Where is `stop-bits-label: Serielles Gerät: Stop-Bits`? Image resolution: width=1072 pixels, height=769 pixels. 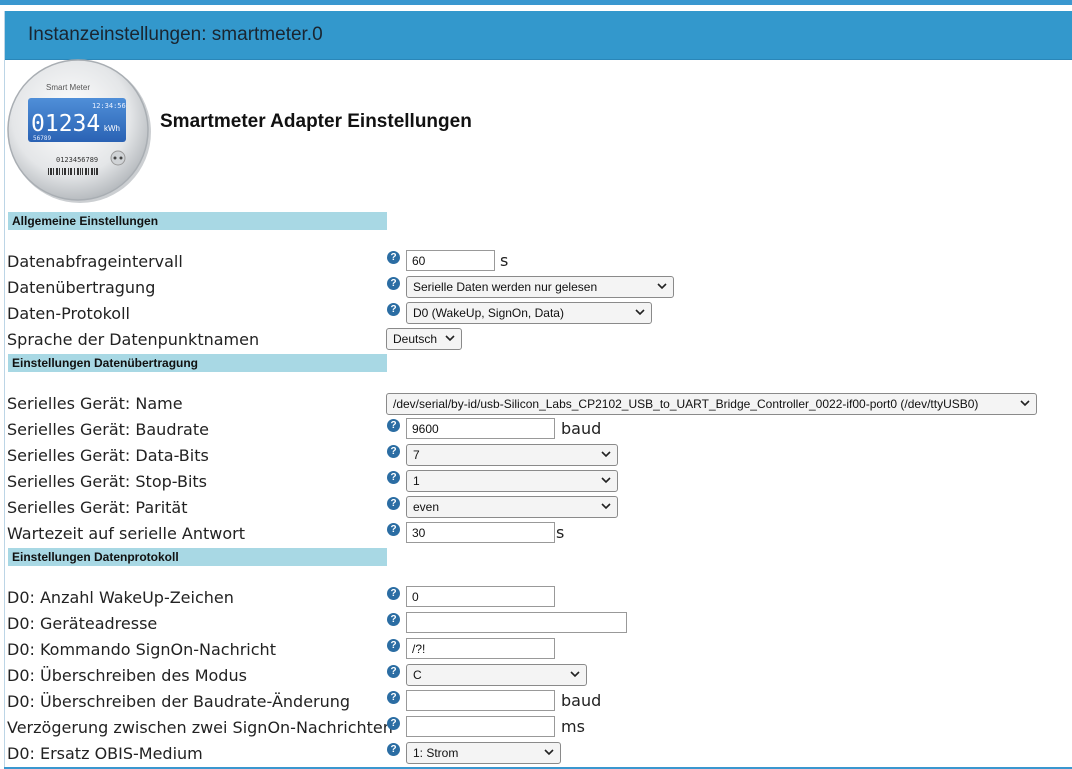
stop-bits-label: Serielles Gerät: Stop-Bits is located at coordinates (107, 481).